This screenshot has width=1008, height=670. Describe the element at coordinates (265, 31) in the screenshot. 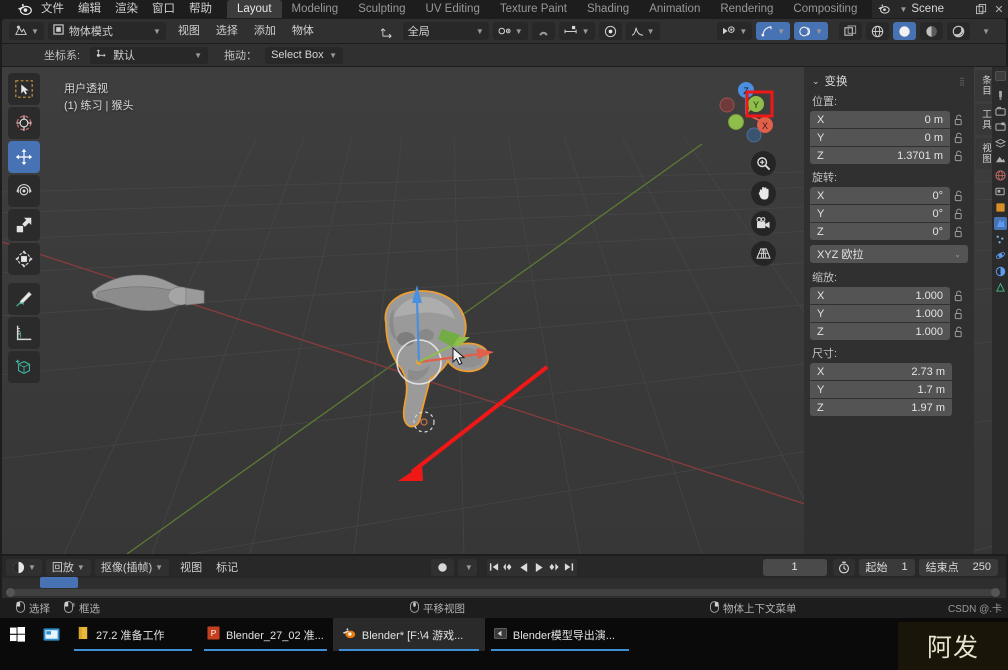

I see `viewport-menu-add: 添加` at that location.